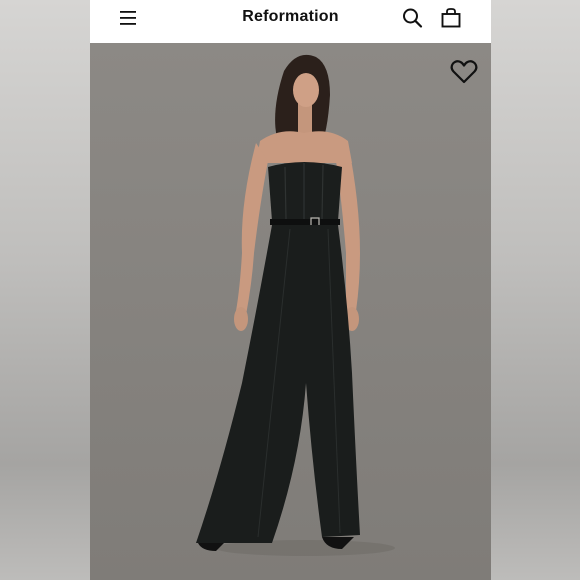  I want to click on shopping-bag-button, so click(451, 18).